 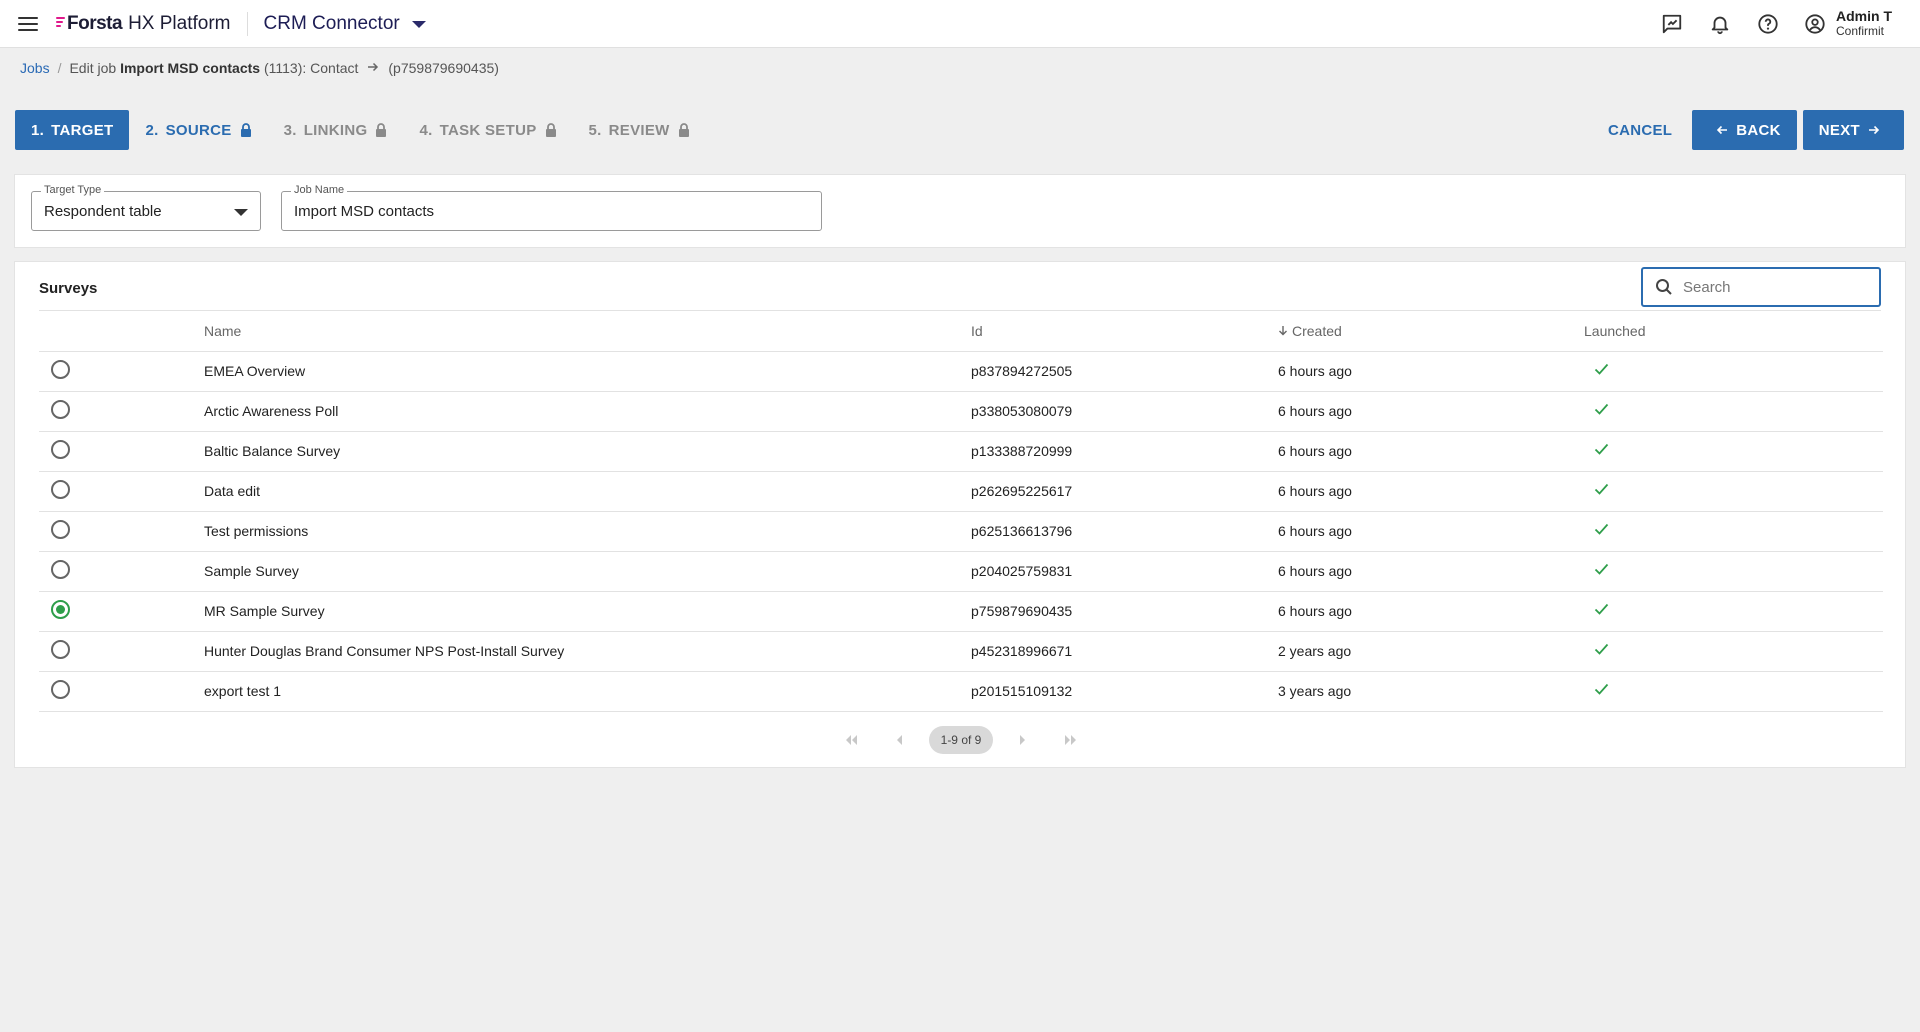 What do you see at coordinates (179, 23) in the screenshot?
I see `platform-name: HX Platform` at bounding box center [179, 23].